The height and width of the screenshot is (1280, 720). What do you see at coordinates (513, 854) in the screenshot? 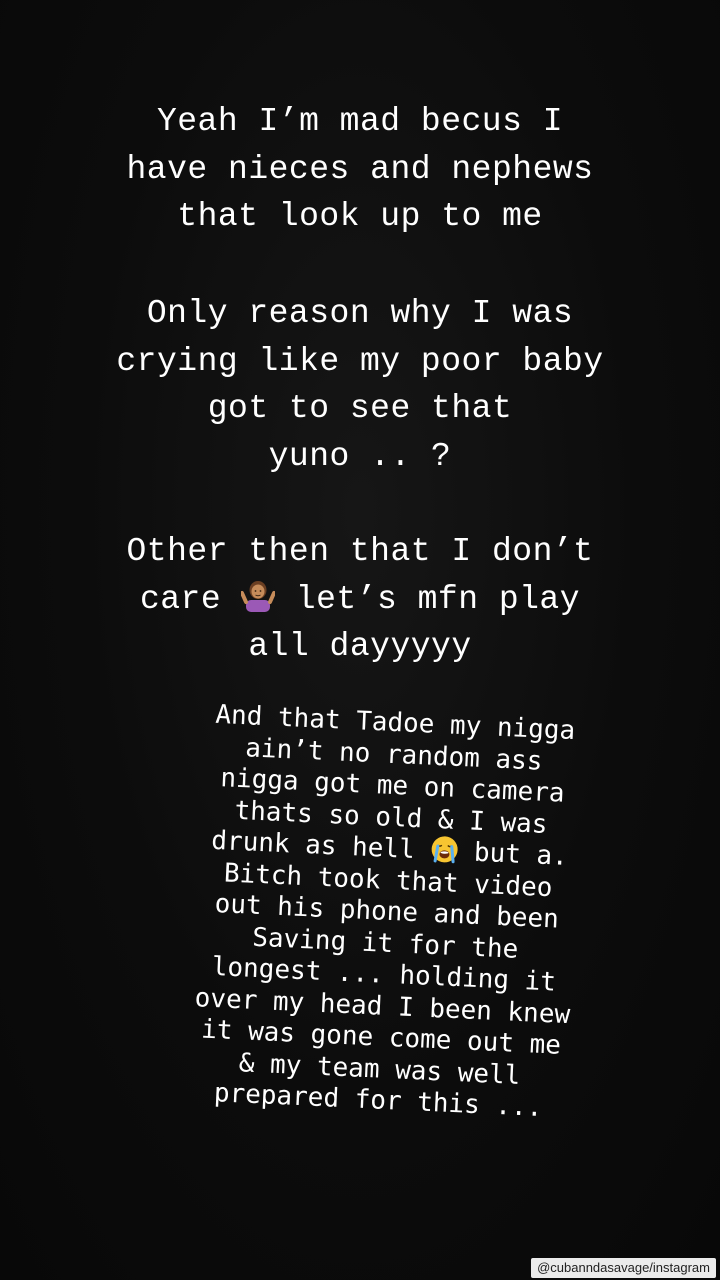
I see `story-text-fragment: but a.` at bounding box center [513, 854].